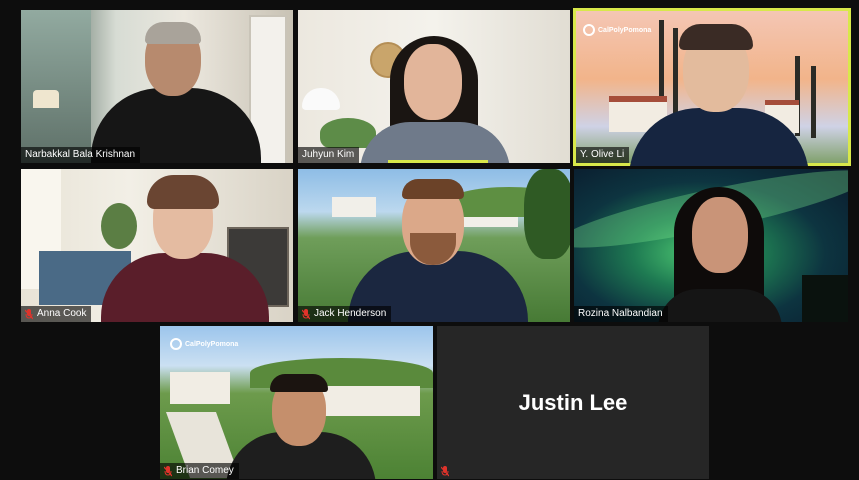  What do you see at coordinates (825, 298) in the screenshot?
I see `tree-silhouette` at bounding box center [825, 298].